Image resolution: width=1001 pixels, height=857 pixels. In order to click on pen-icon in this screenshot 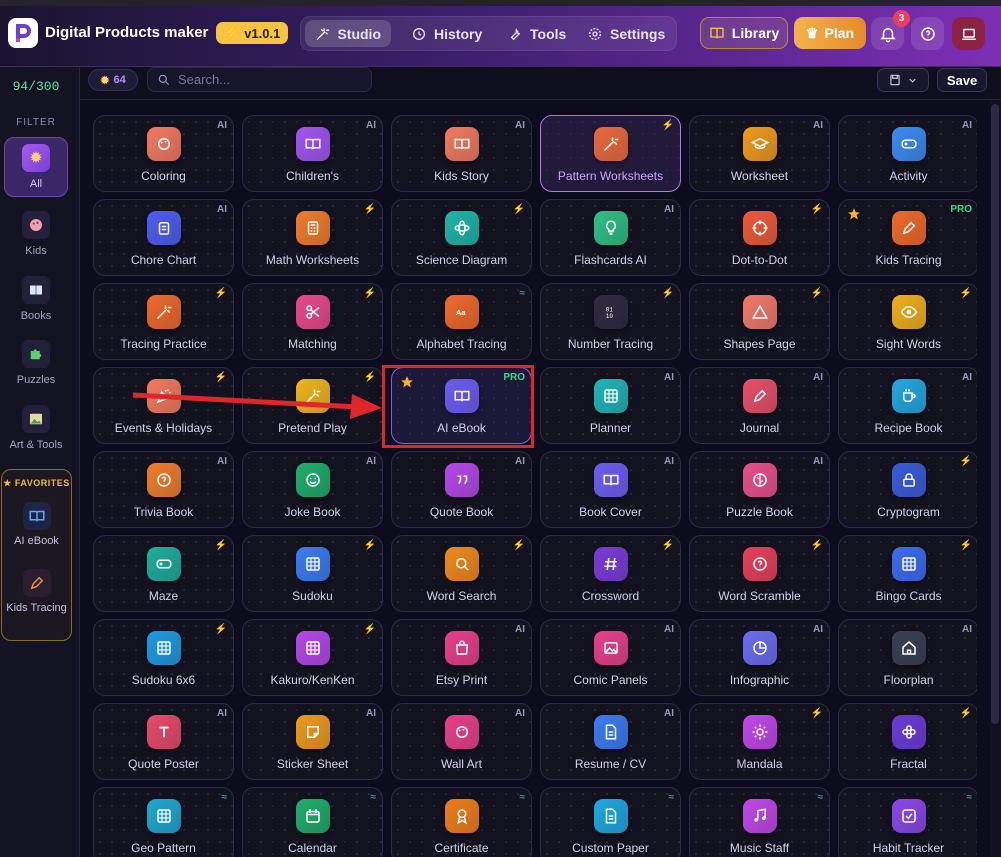, I will do `click(759, 396)`.